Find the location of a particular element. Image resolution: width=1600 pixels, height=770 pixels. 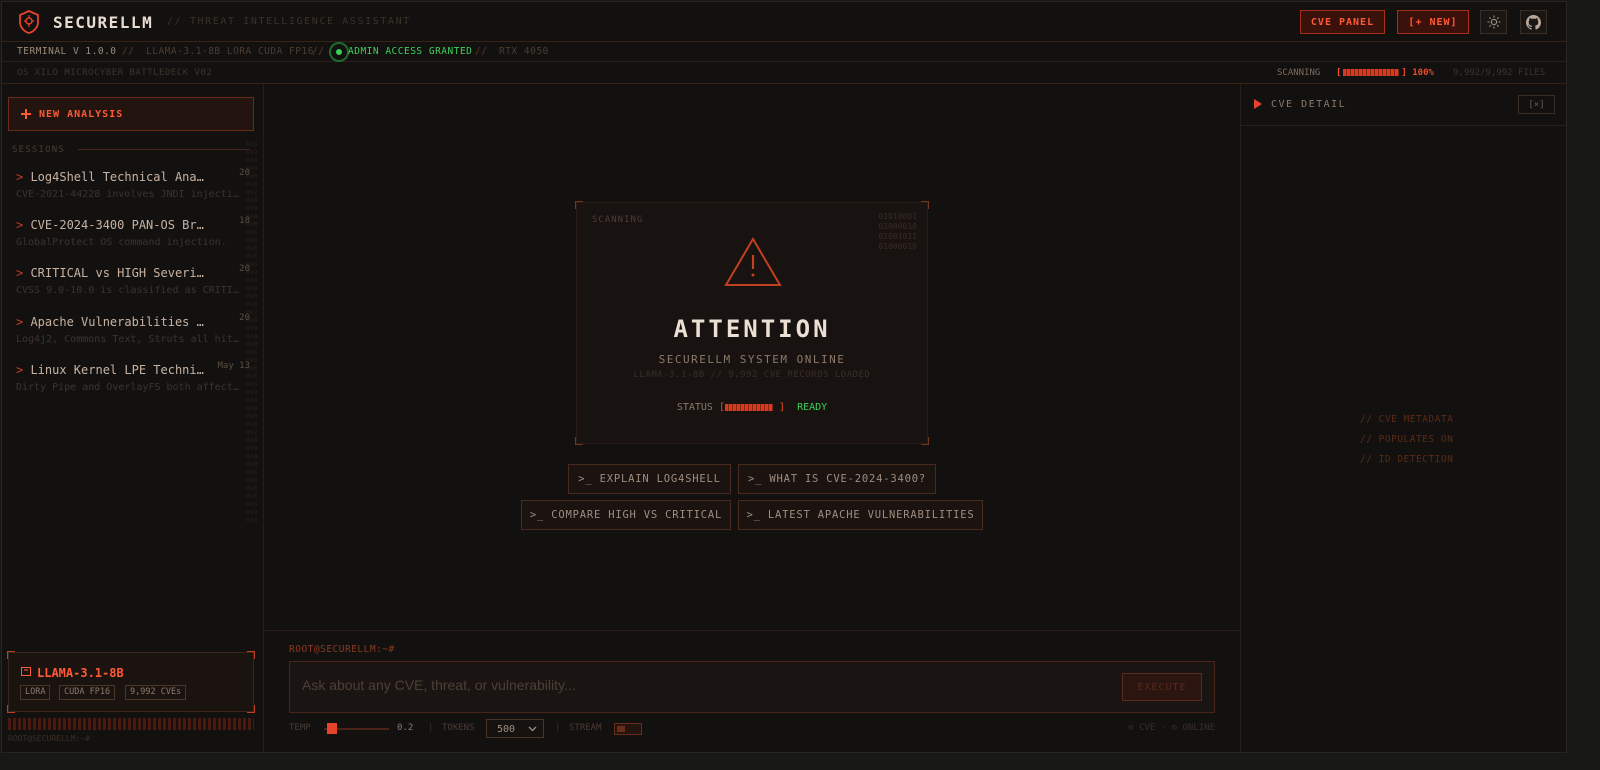

tokens-select: 500 is located at coordinates (515, 728).